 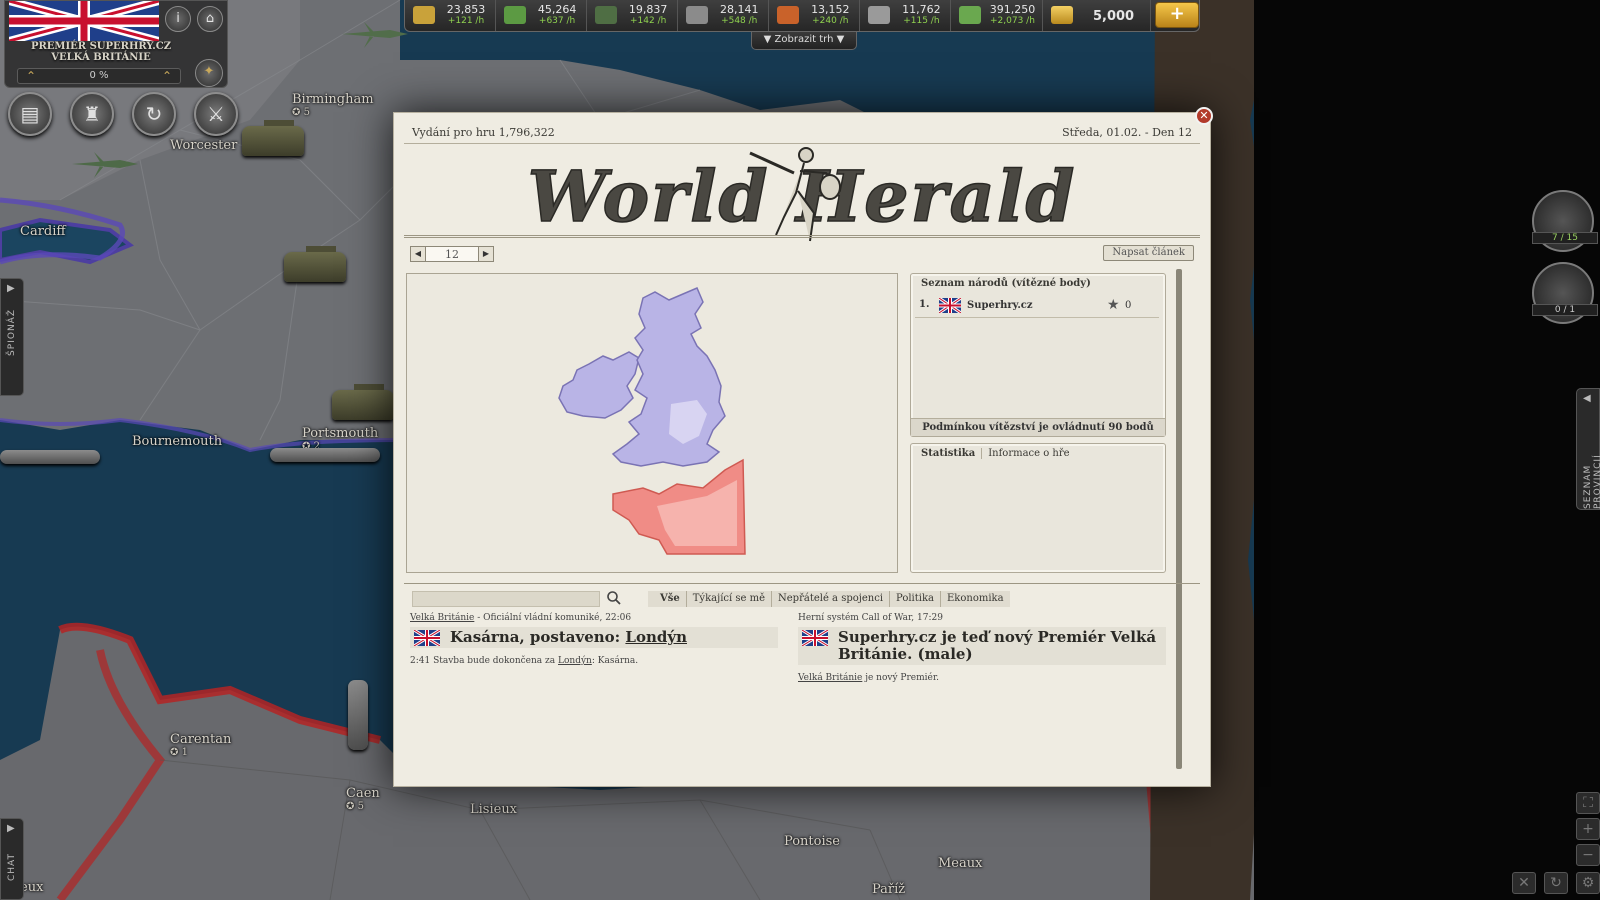 What do you see at coordinates (633, 15) in the screenshot?
I see `resource-manpower: 19,837 +142 /h` at bounding box center [633, 15].